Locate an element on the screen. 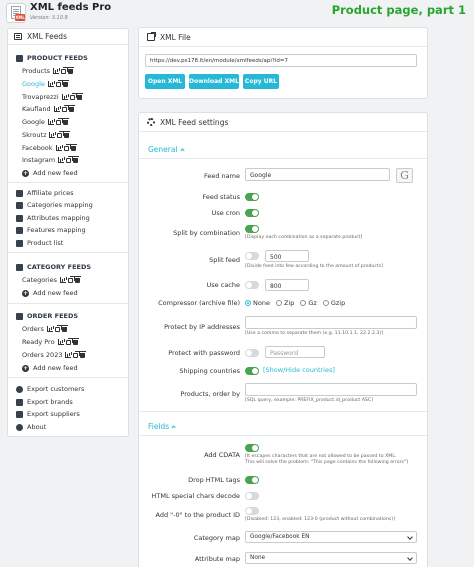 The width and height of the screenshot is (474, 567). password-input: Password is located at coordinates (295, 352).